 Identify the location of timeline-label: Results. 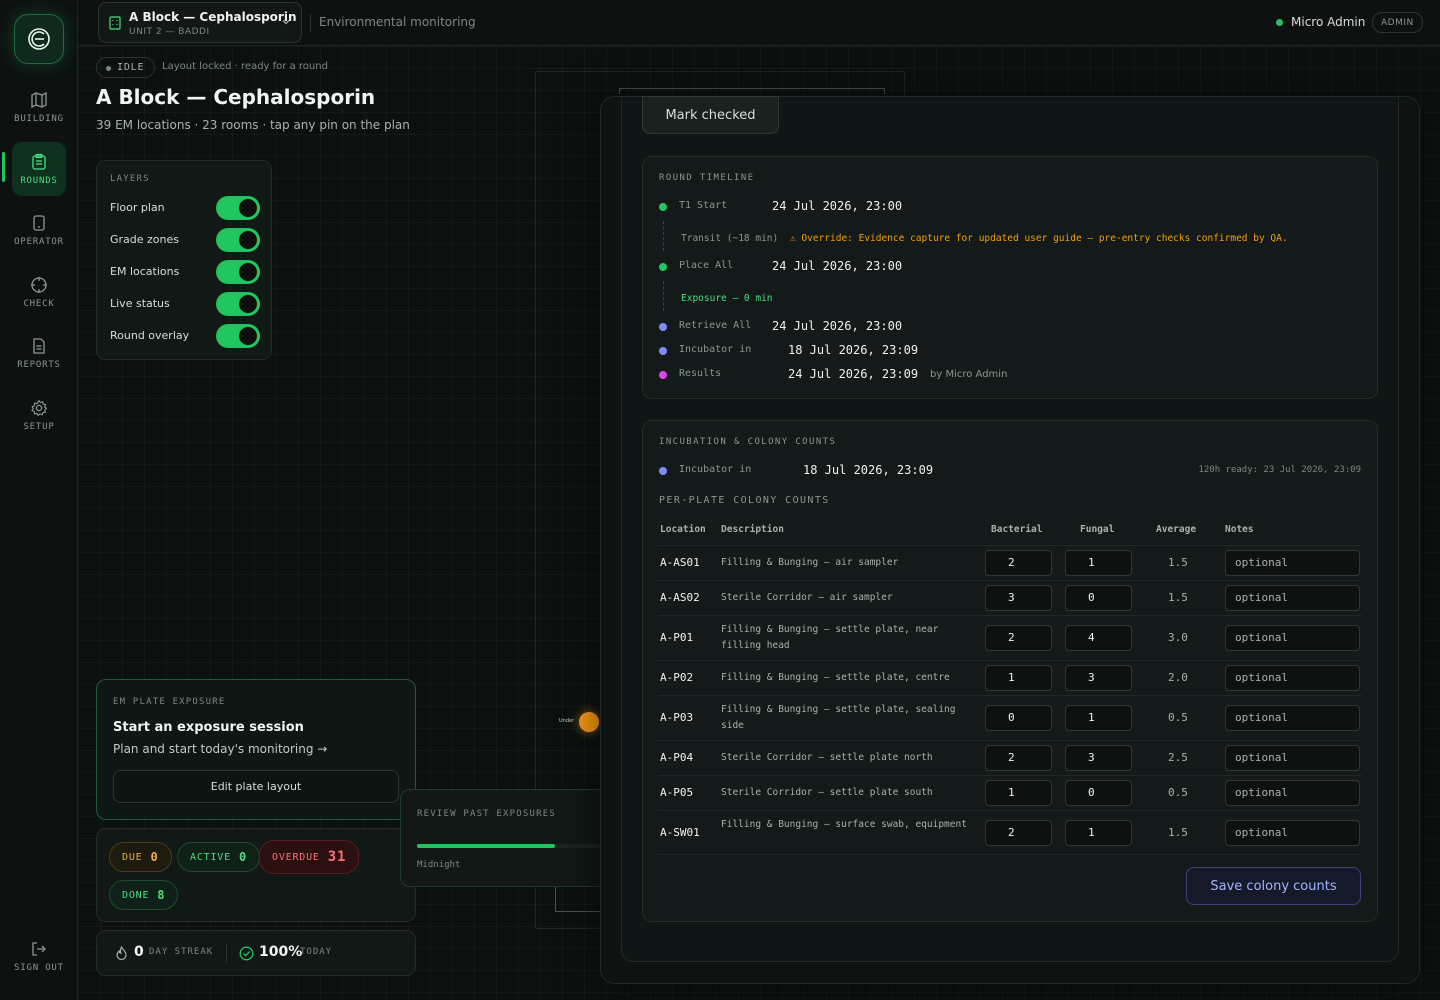
(700, 373).